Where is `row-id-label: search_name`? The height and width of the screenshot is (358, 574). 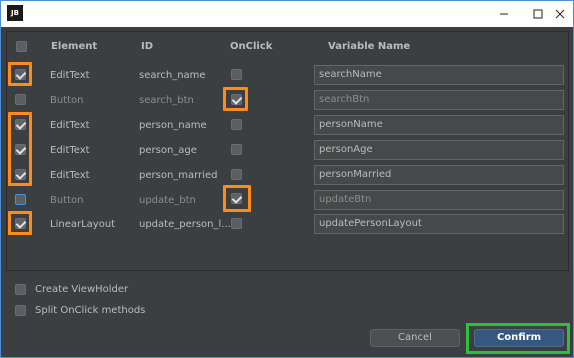 row-id-label: search_name is located at coordinates (172, 75).